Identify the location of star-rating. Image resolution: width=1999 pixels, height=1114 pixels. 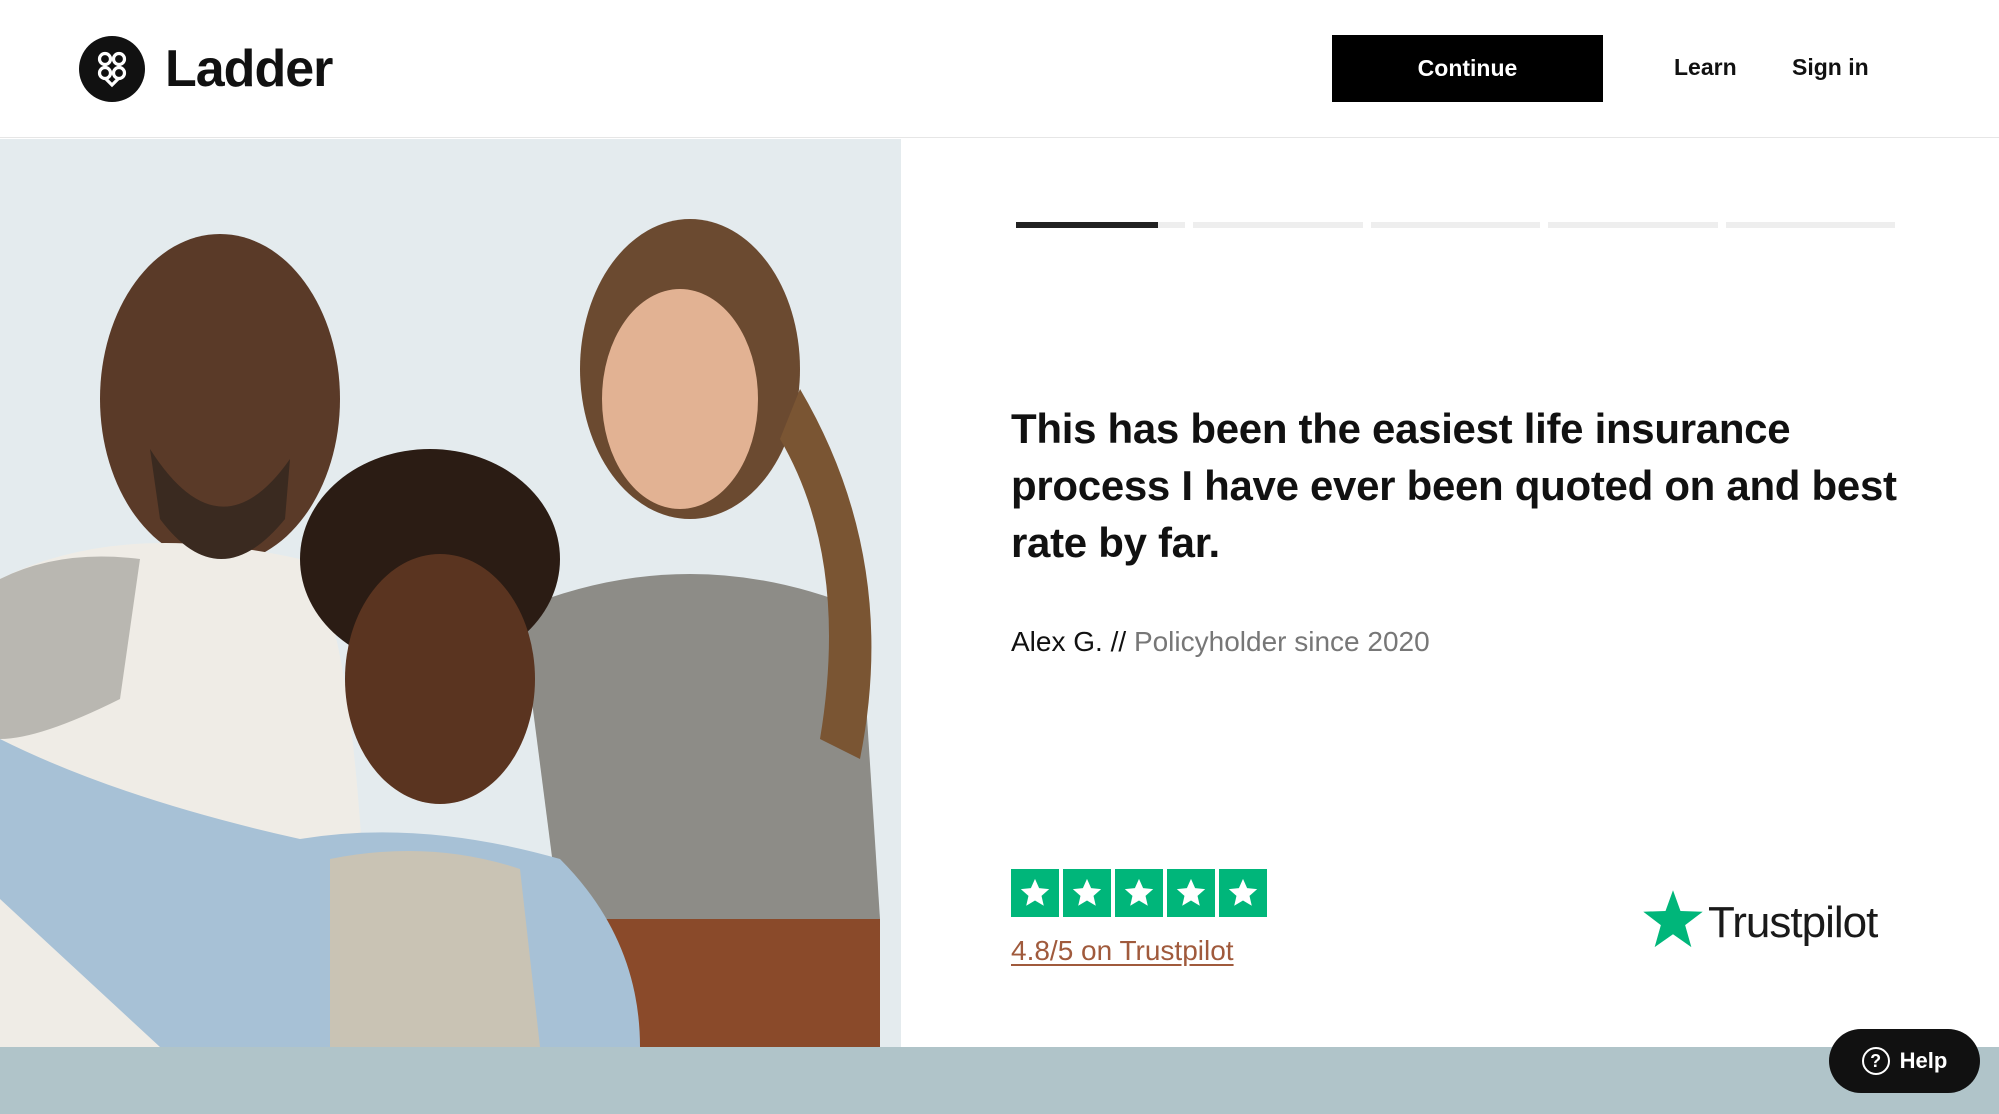
(1139, 893).